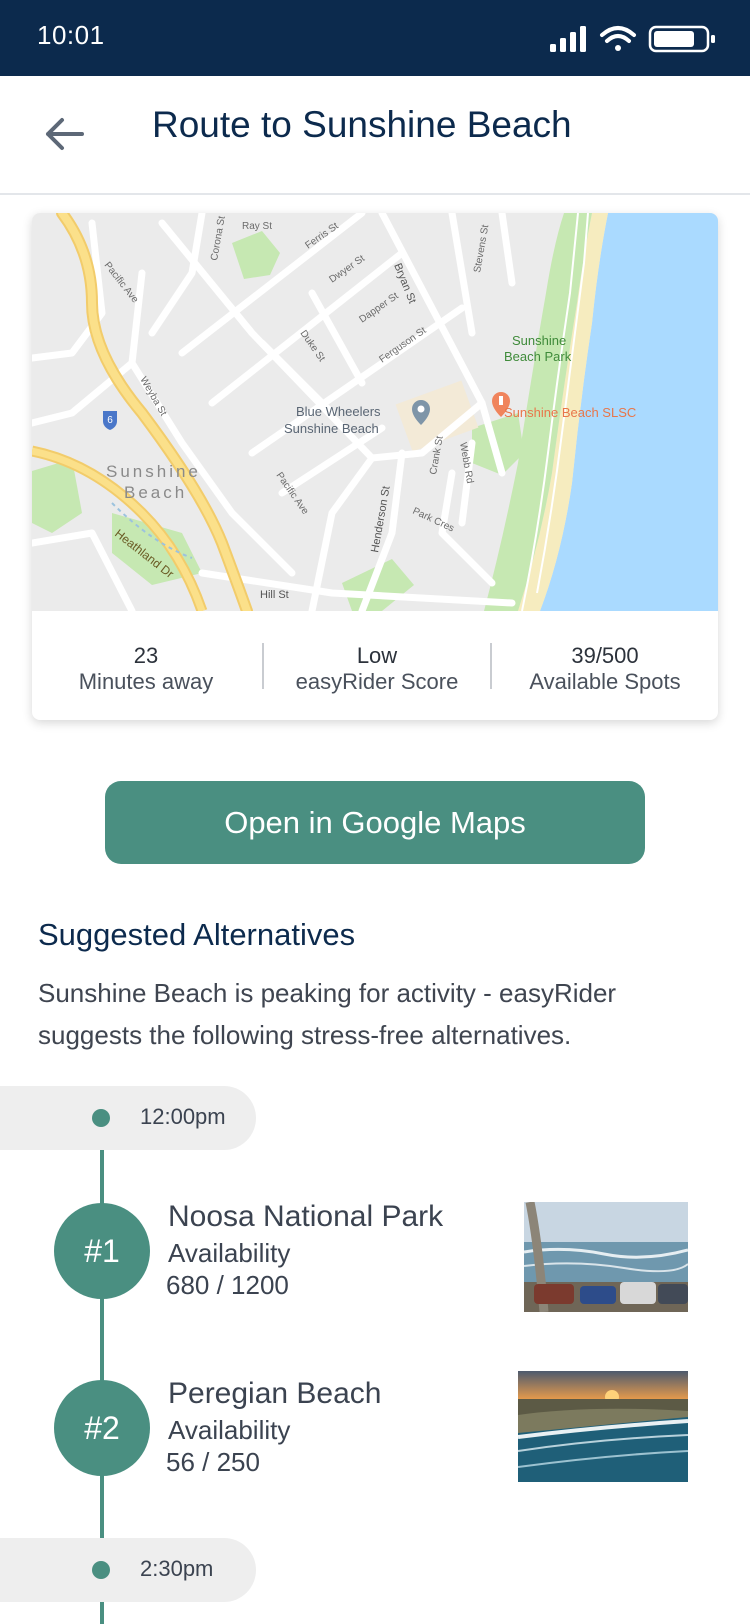  I want to click on status-time: 10:01, so click(71, 35).